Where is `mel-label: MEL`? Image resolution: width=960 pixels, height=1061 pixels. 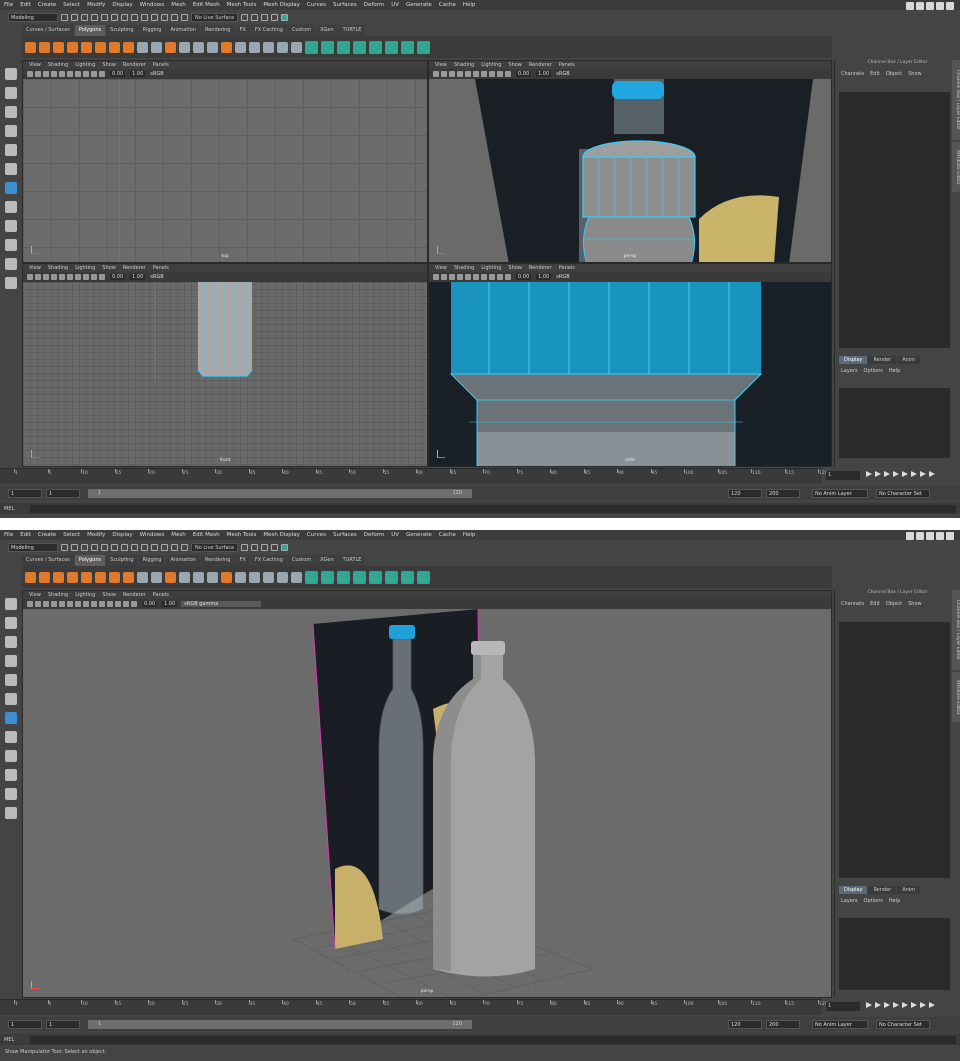
mel-label: MEL is located at coordinates (15, 1040).